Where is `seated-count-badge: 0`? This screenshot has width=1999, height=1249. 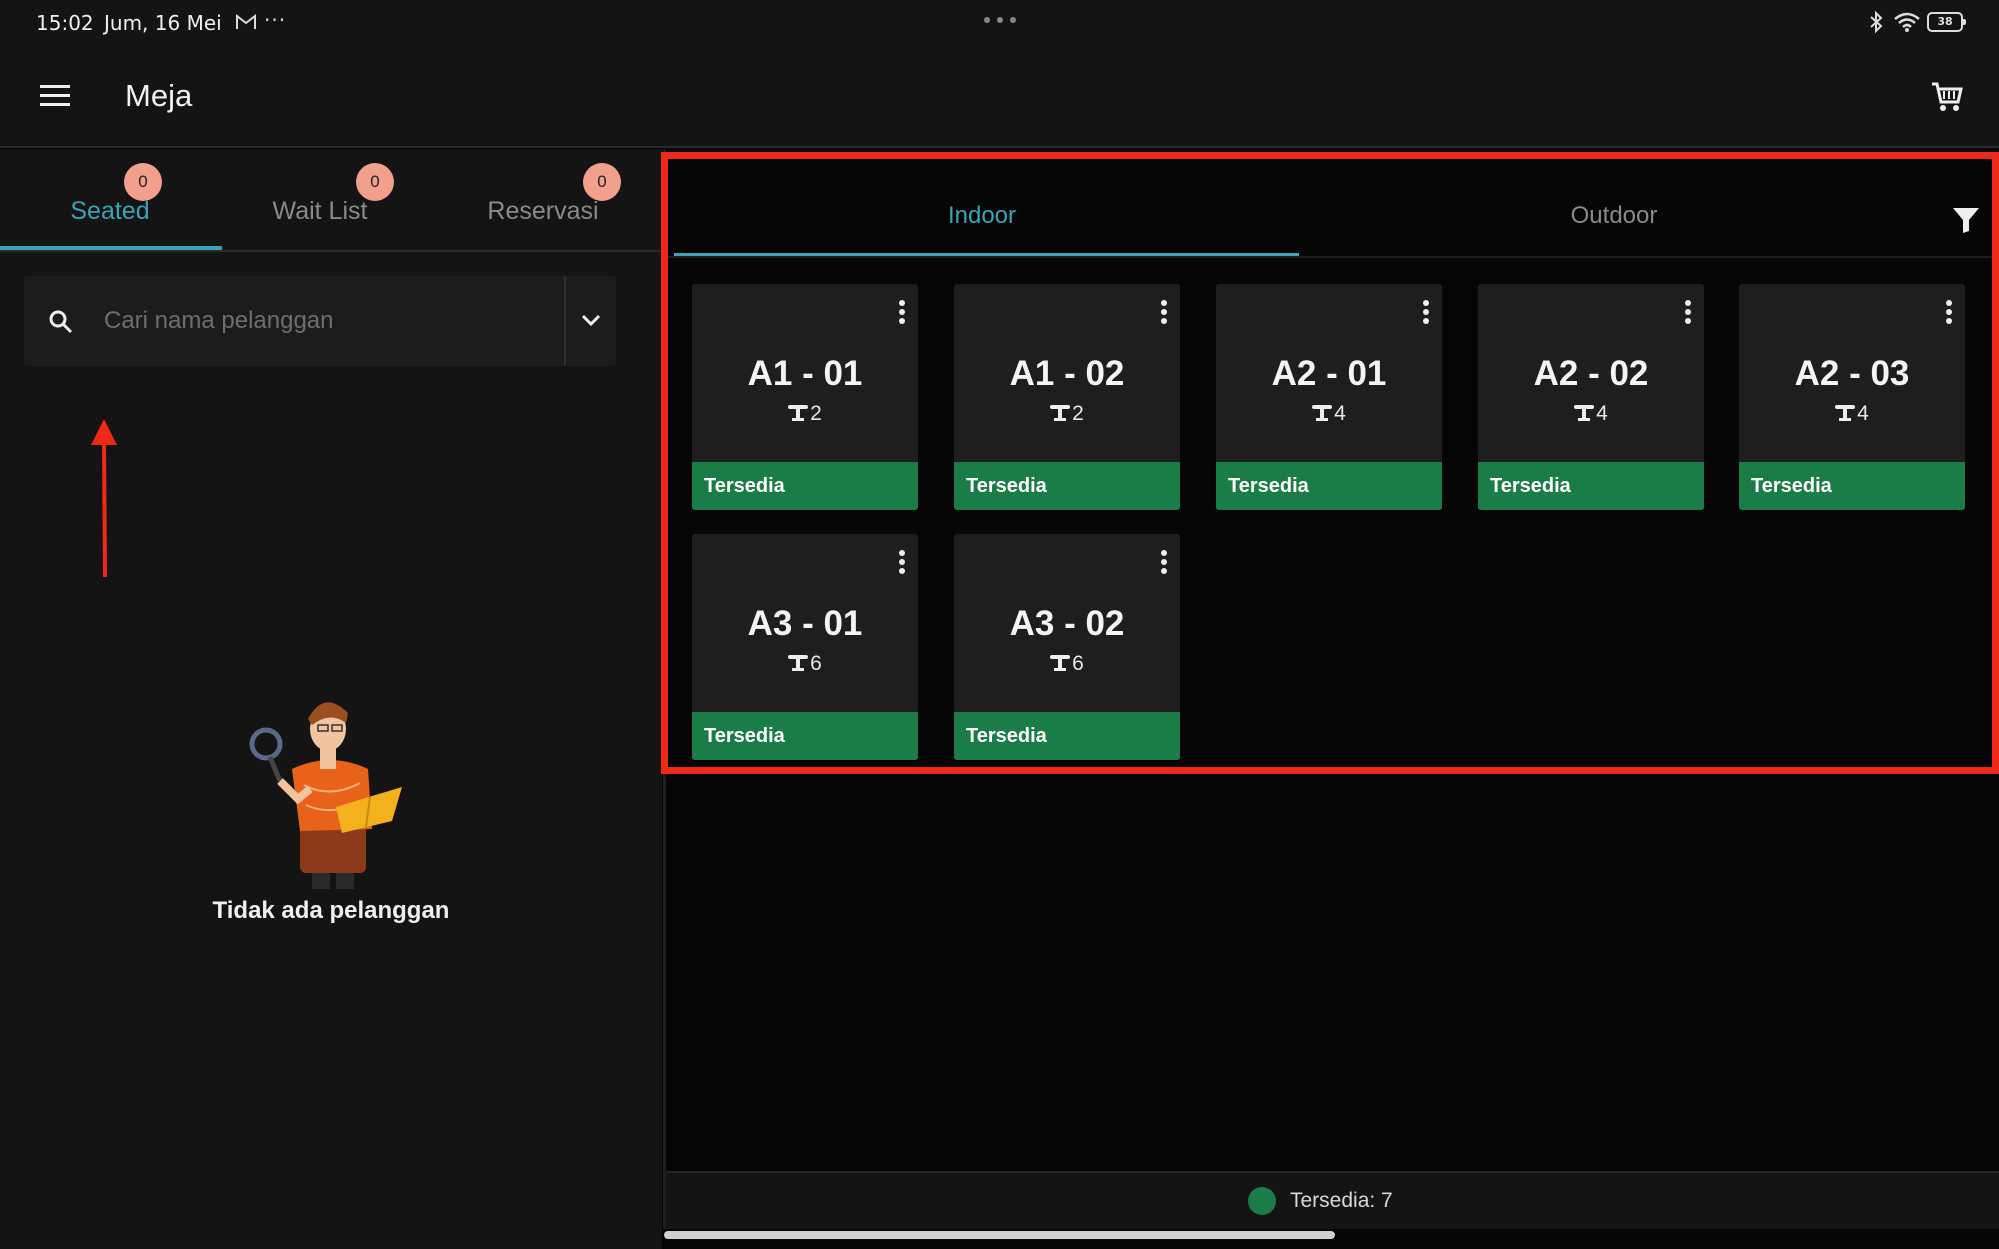
seated-count-badge: 0 is located at coordinates (143, 182).